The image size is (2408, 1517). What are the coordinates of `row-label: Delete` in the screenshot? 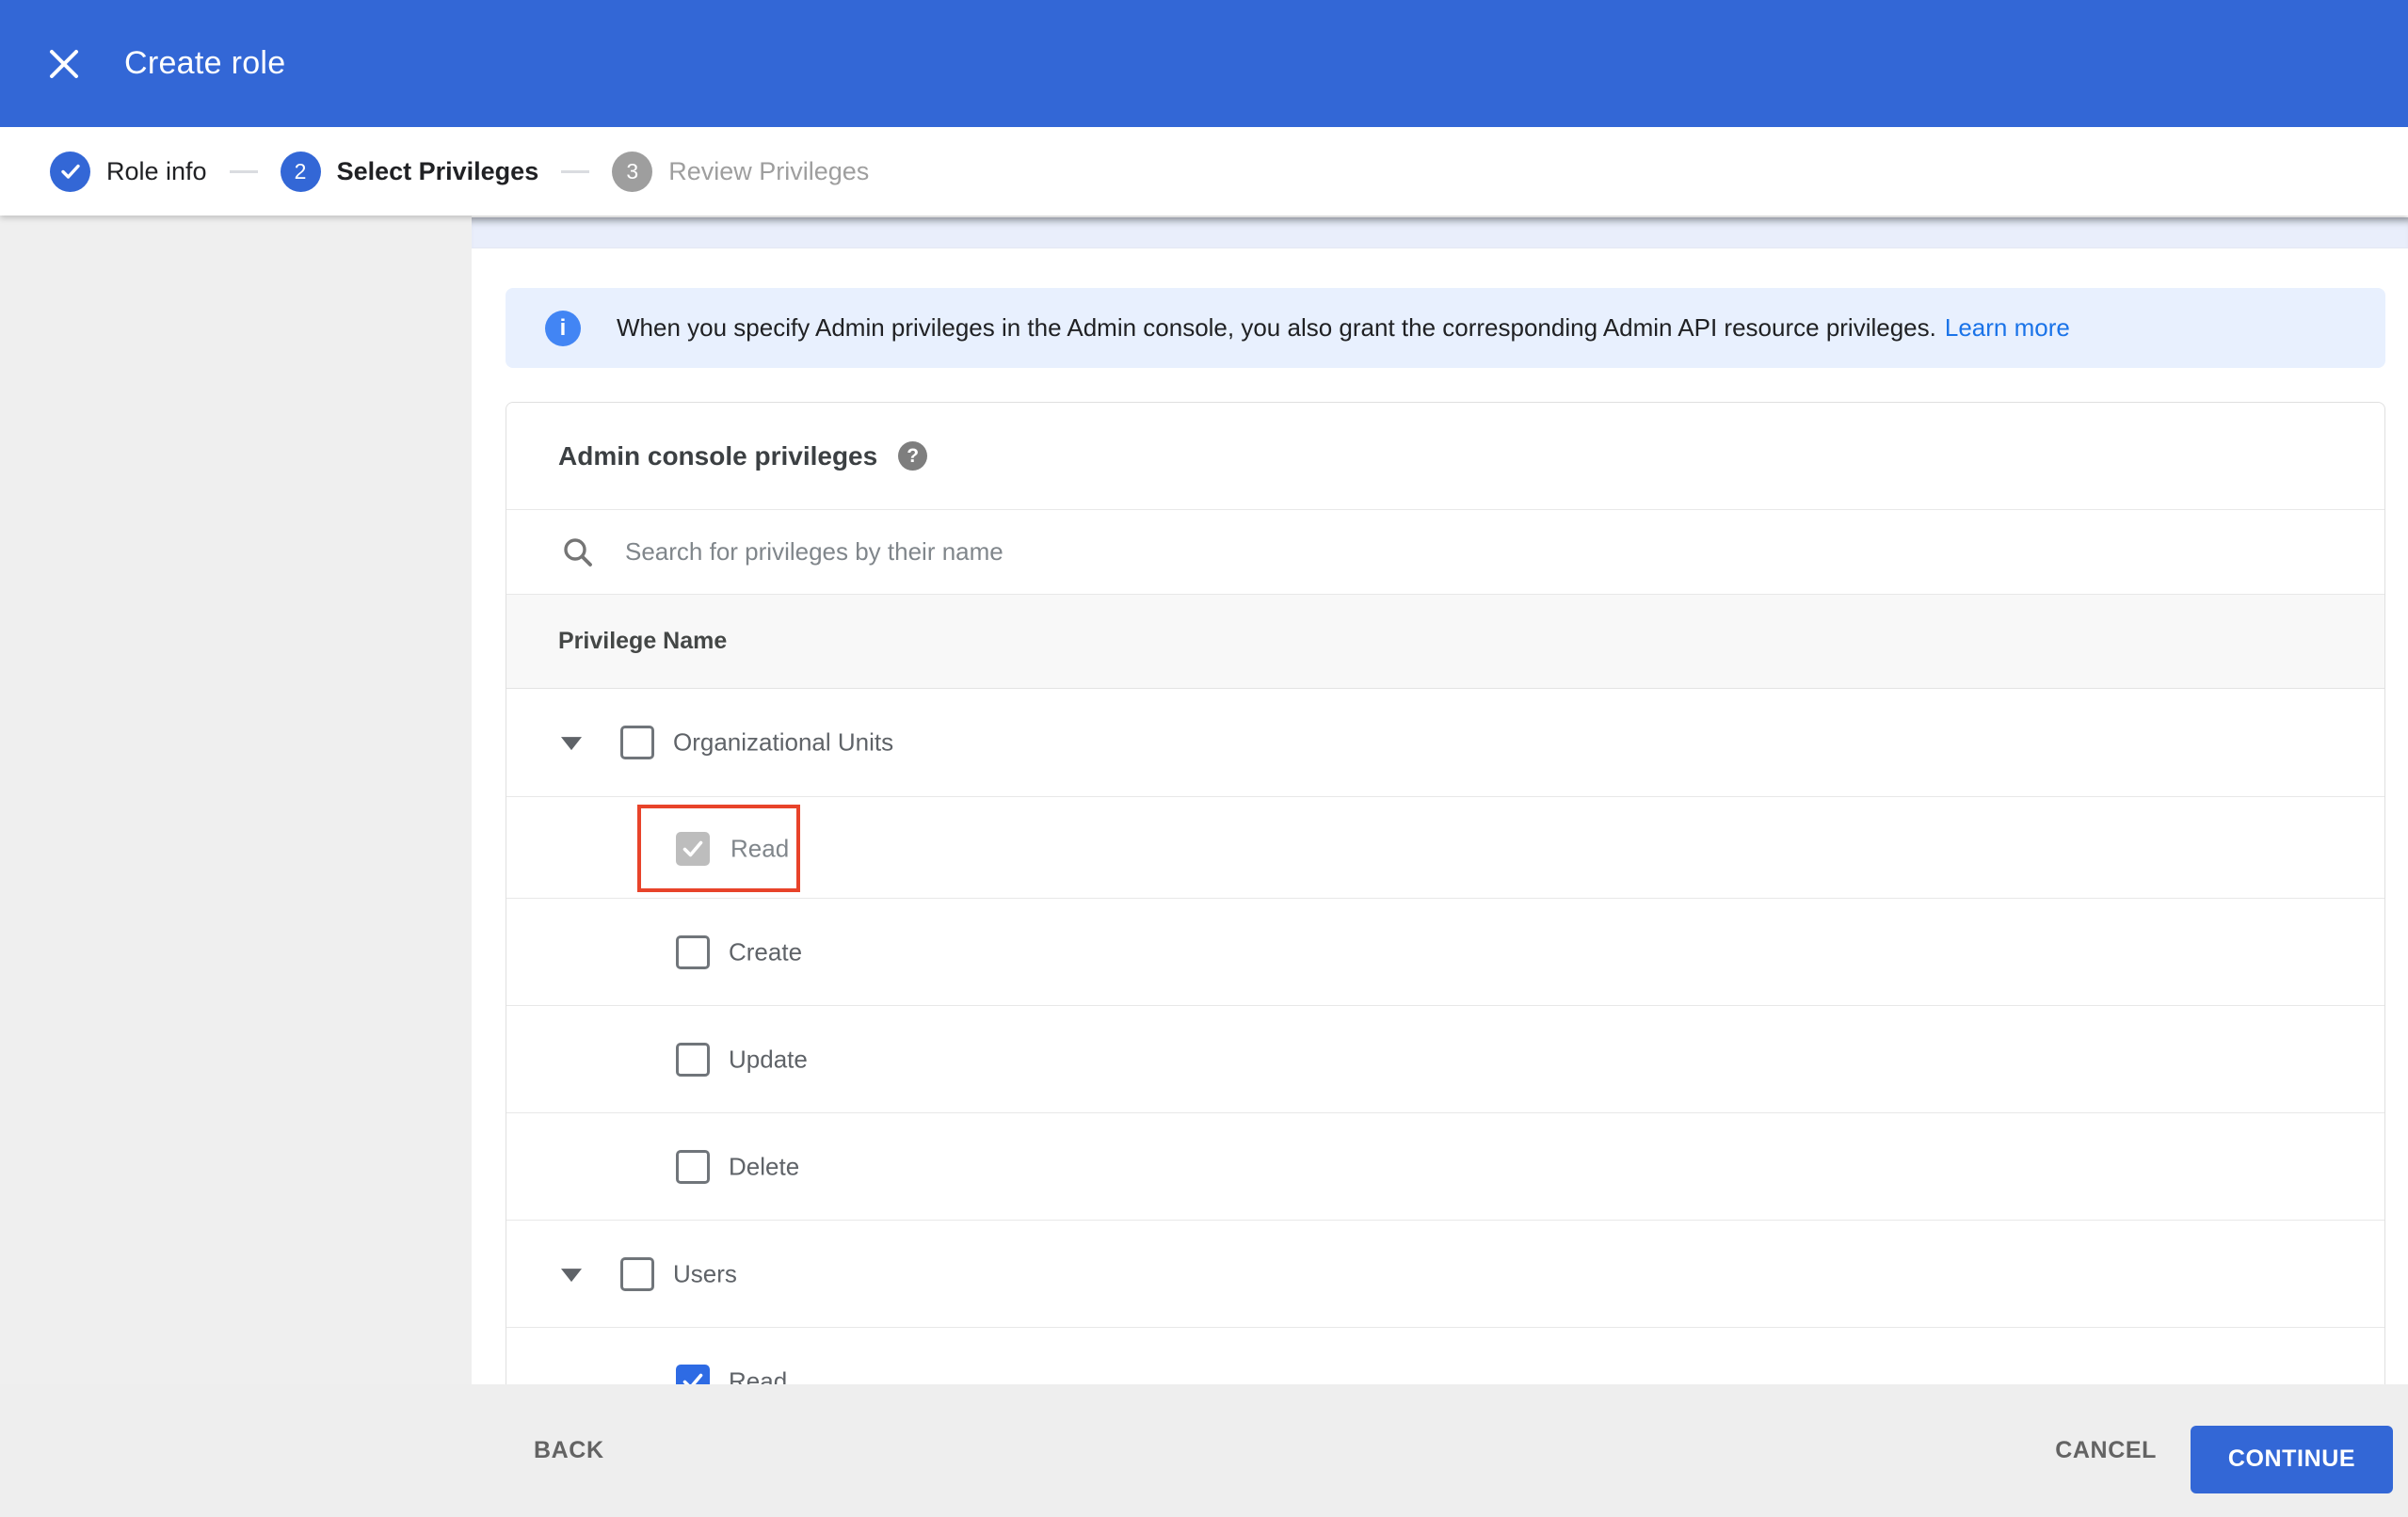 It's located at (765, 1166).